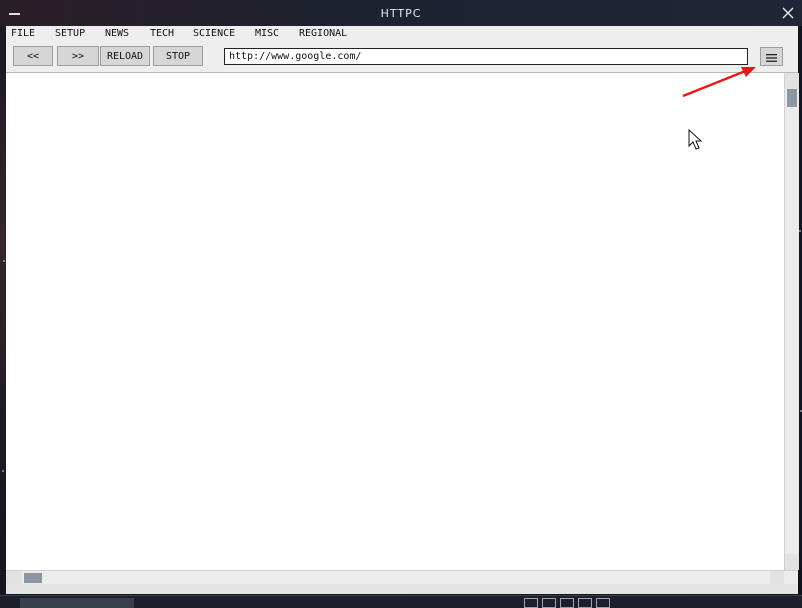  What do you see at coordinates (214, 33) in the screenshot?
I see `menu-item-science: SCIENCE` at bounding box center [214, 33].